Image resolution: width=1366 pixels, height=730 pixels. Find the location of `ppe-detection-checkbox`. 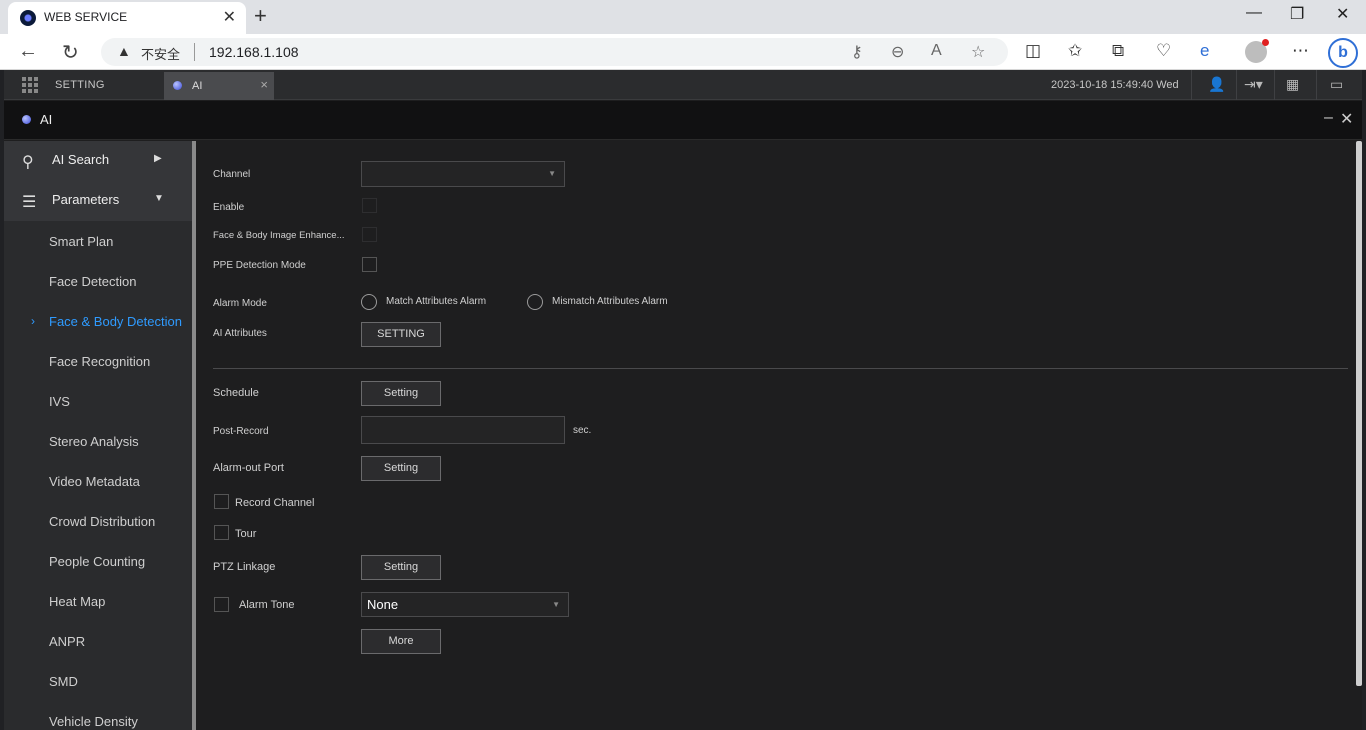

ppe-detection-checkbox is located at coordinates (369, 264).